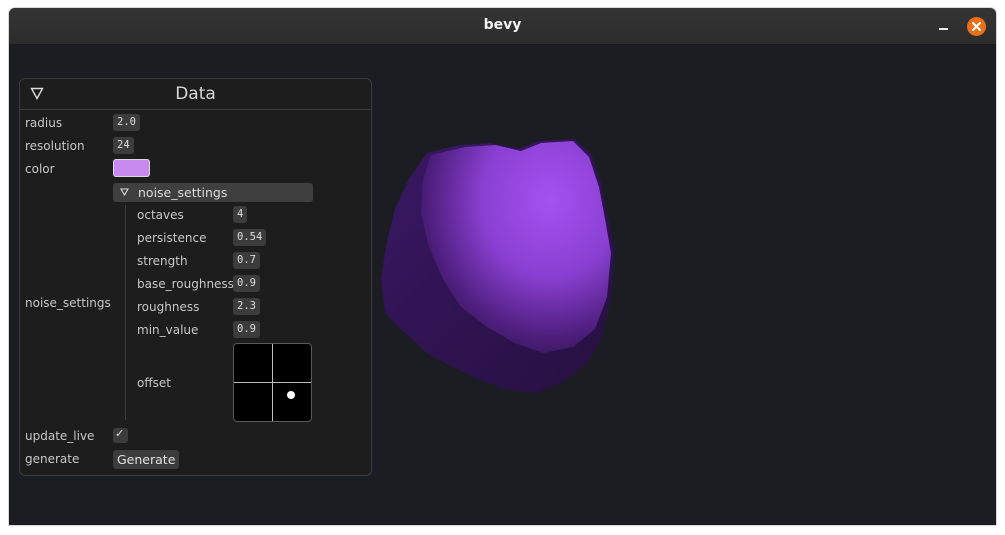 The image size is (1005, 535). Describe the element at coordinates (183, 192) in the screenshot. I see `noise-settings-header-label: noise_settings` at that location.